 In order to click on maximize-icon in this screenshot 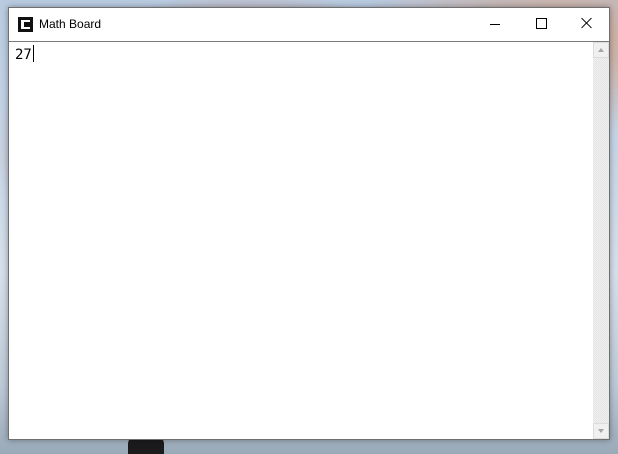, I will do `click(541, 23)`.